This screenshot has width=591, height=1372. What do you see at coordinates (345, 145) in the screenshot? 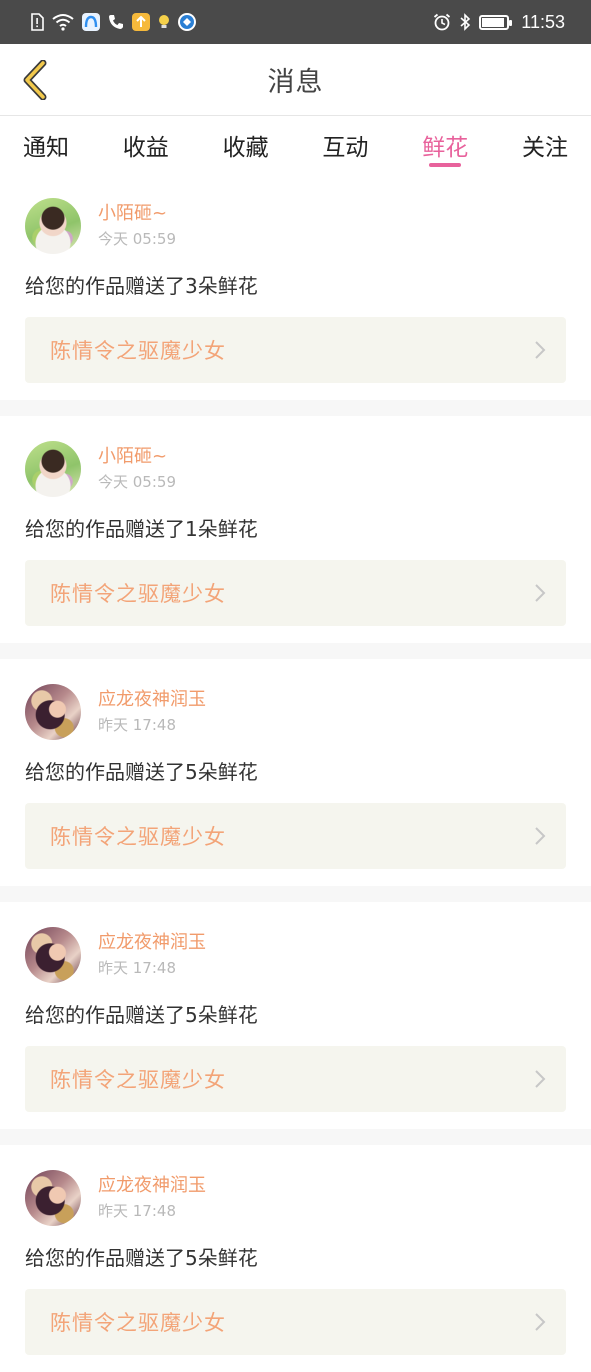
I see `tab-interaction: 互动` at bounding box center [345, 145].